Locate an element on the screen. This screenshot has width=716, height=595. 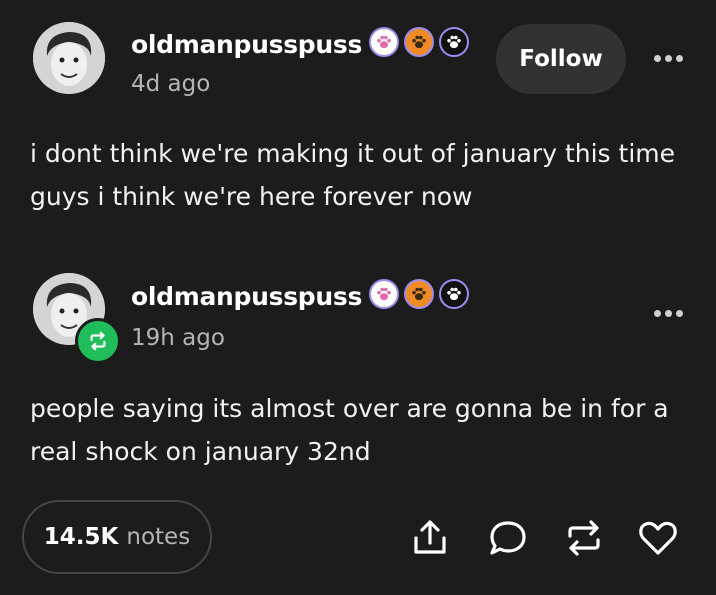
share-icon is located at coordinates (430, 538).